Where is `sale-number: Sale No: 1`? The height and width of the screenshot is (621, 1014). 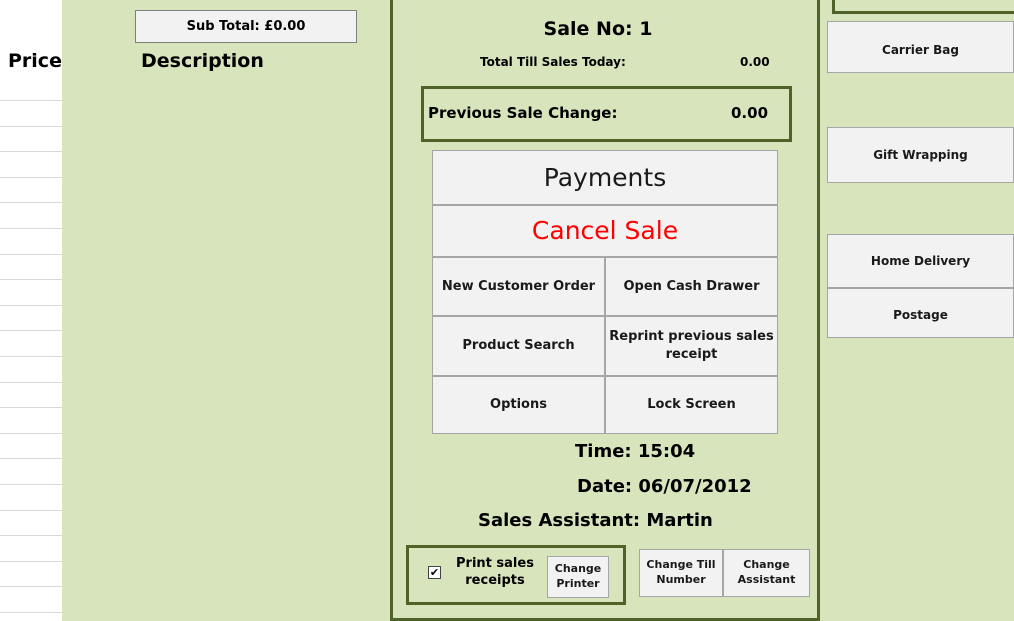 sale-number: Sale No: 1 is located at coordinates (598, 29).